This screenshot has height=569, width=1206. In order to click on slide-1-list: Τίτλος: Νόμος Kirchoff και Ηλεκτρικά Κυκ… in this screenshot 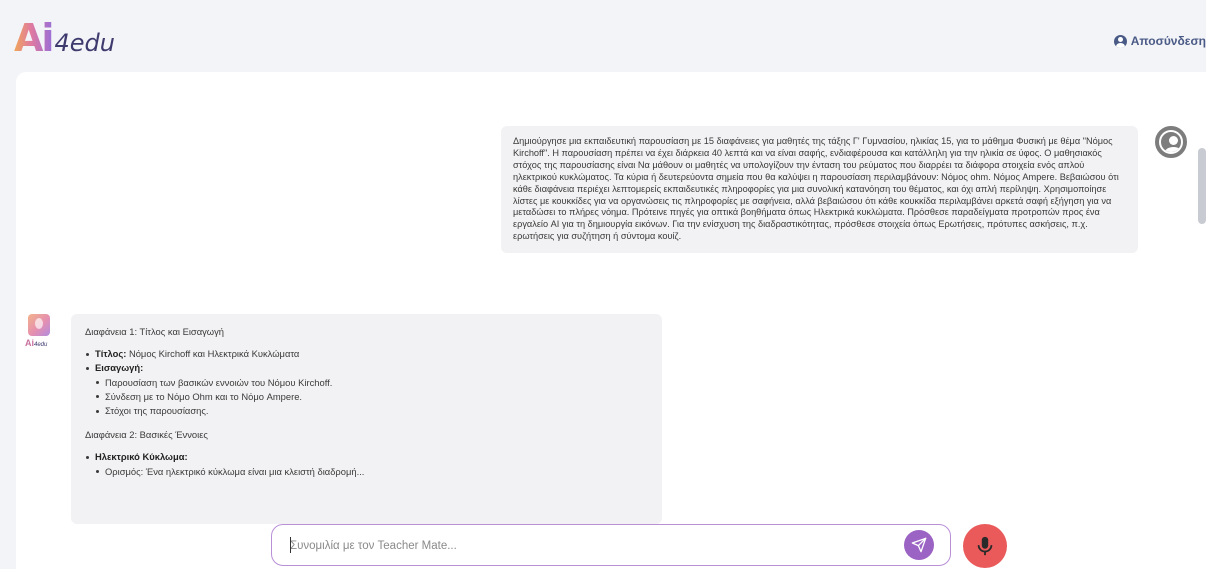, I will do `click(366, 382)`.